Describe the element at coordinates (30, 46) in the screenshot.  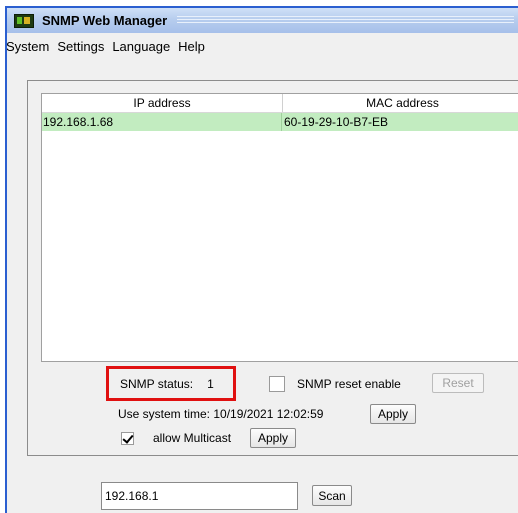
I see `menu-system: System` at that location.